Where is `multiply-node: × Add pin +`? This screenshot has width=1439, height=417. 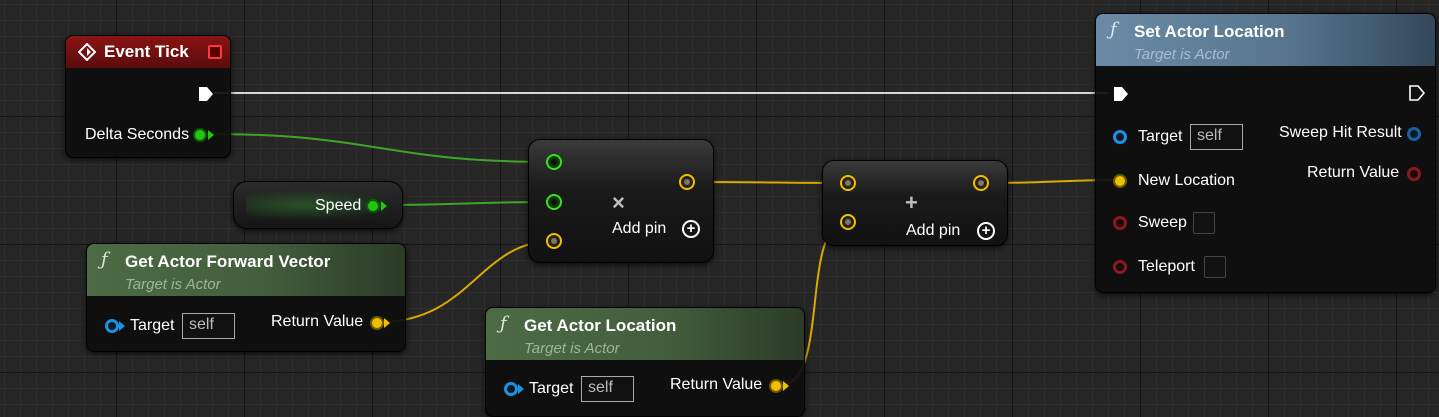 multiply-node: × Add pin + is located at coordinates (621, 201).